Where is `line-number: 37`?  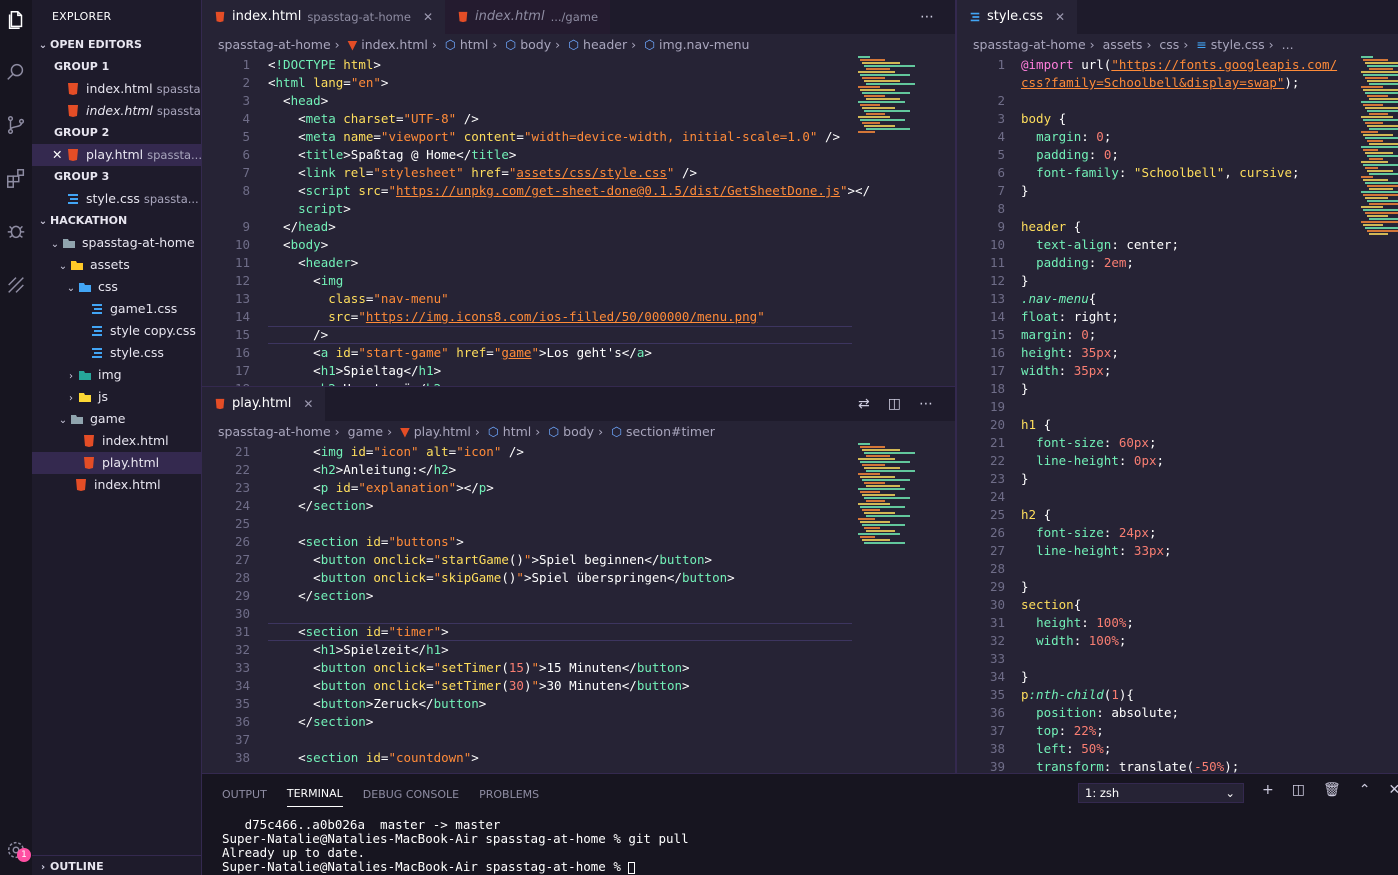
line-number: 37 is located at coordinates (997, 730).